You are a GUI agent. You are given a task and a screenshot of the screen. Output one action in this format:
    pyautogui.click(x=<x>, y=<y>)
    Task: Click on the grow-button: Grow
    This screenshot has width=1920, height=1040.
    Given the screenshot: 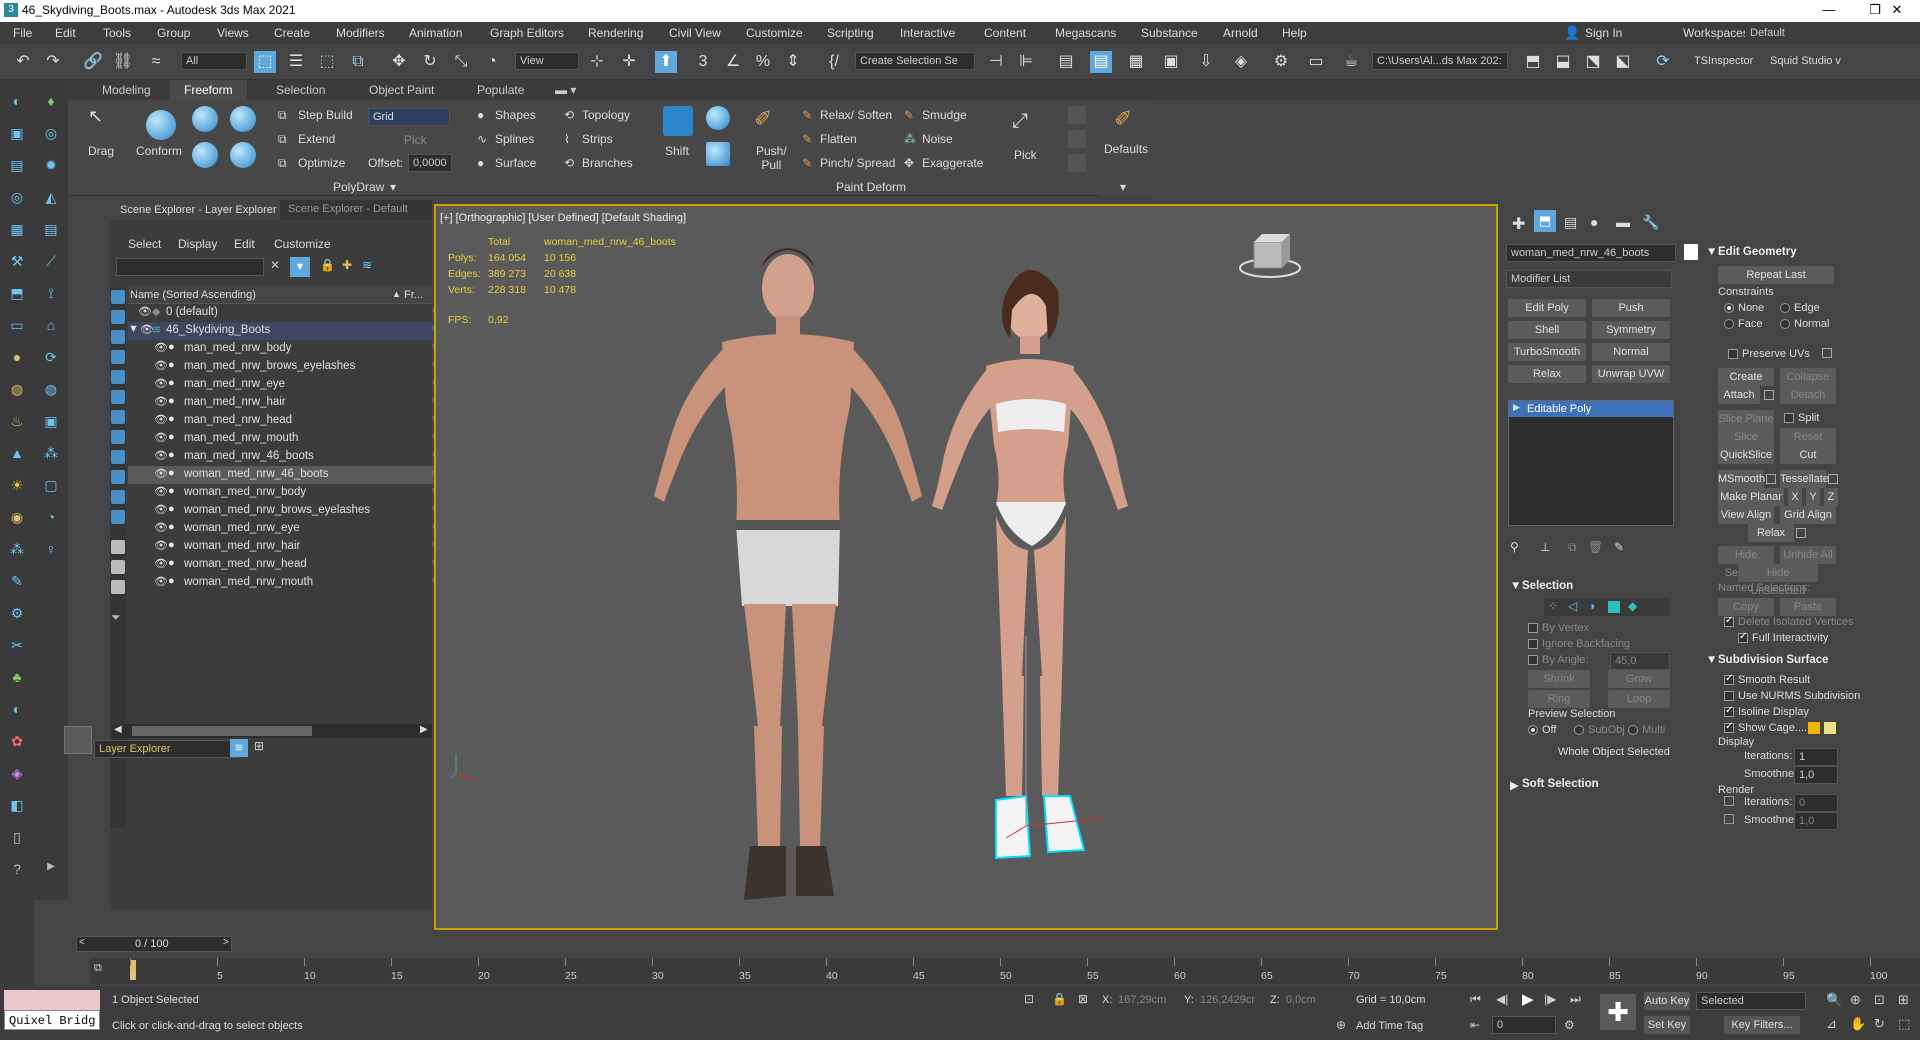 What is the action you would take?
    pyautogui.click(x=1639, y=679)
    